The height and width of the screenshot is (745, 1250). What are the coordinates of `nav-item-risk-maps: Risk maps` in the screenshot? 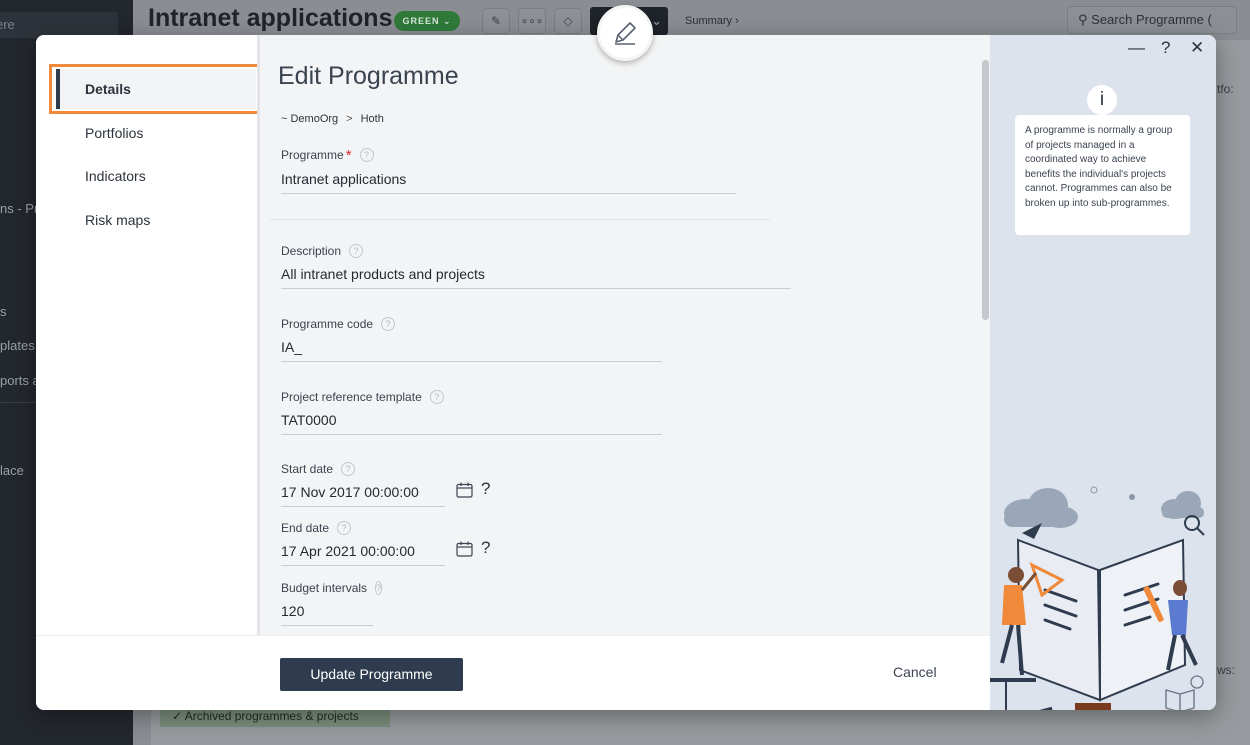 It's located at (156, 220).